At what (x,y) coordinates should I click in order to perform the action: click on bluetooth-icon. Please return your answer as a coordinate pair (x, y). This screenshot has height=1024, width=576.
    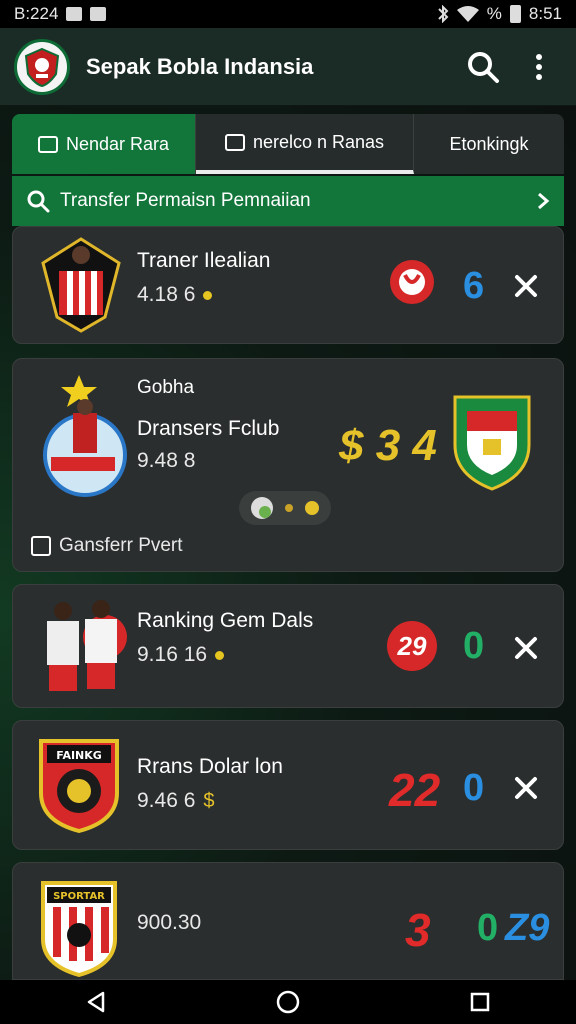
    Looking at the image, I should click on (443, 14).